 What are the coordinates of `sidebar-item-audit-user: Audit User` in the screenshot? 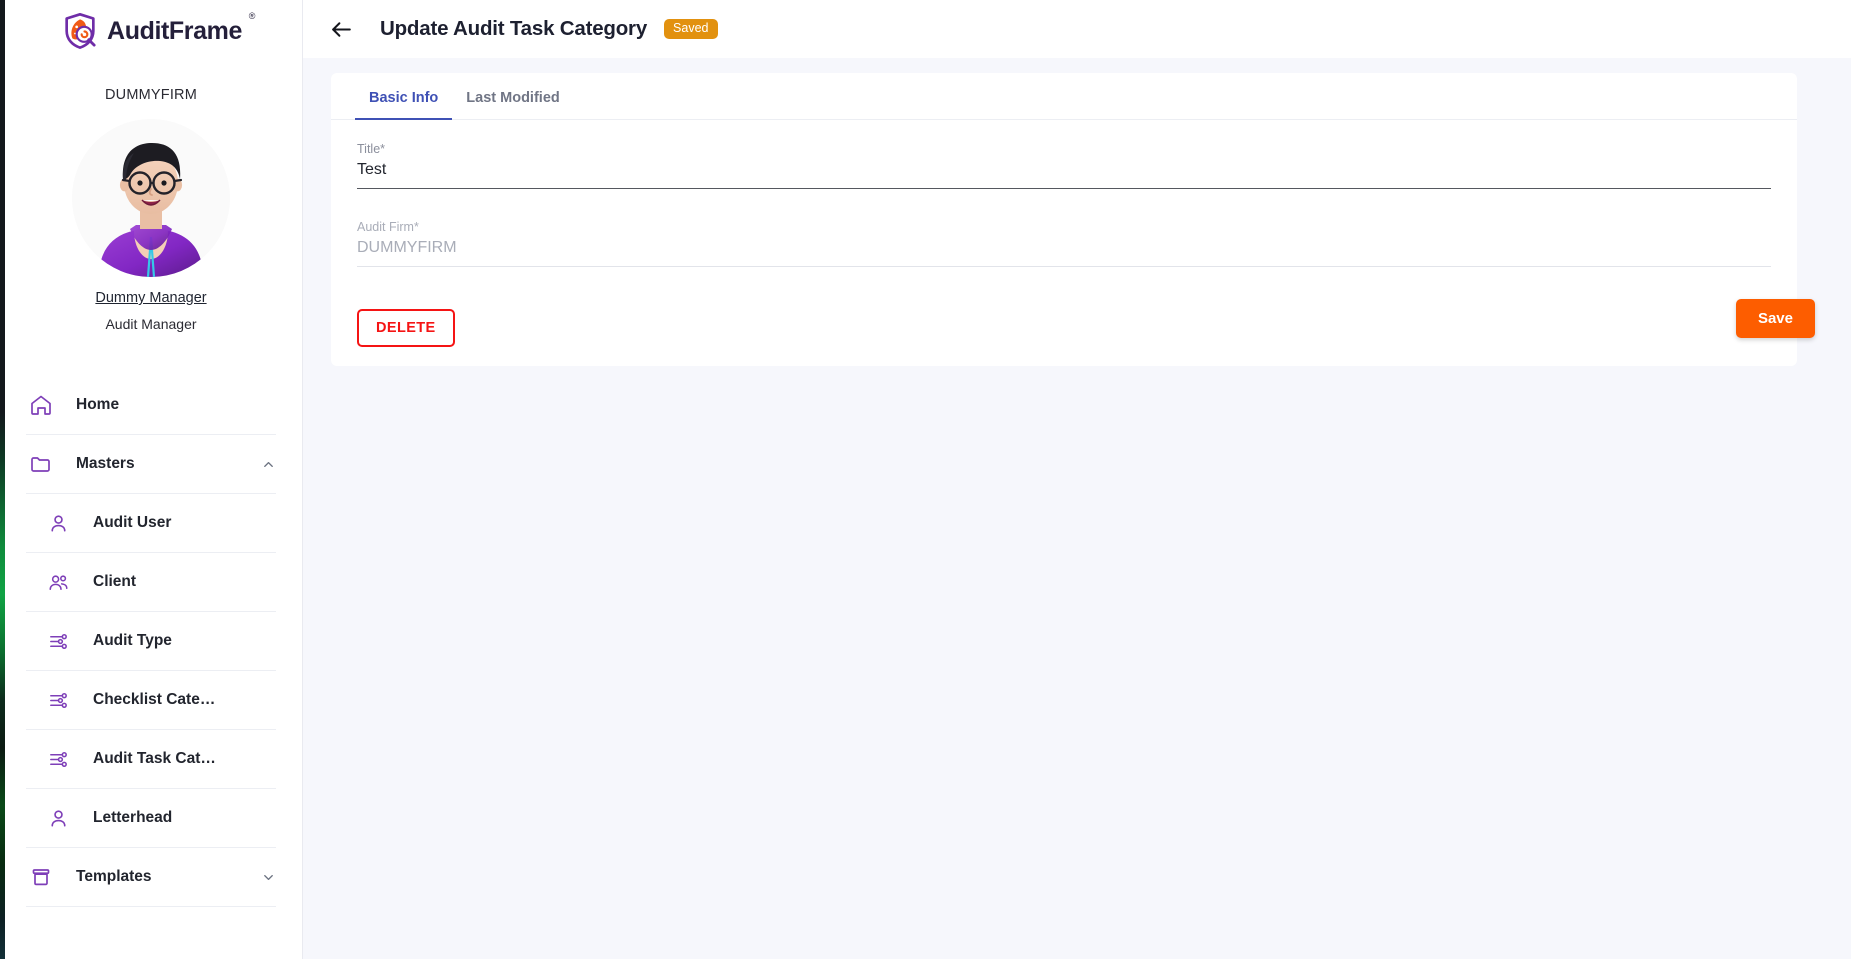 It's located at (151, 523).